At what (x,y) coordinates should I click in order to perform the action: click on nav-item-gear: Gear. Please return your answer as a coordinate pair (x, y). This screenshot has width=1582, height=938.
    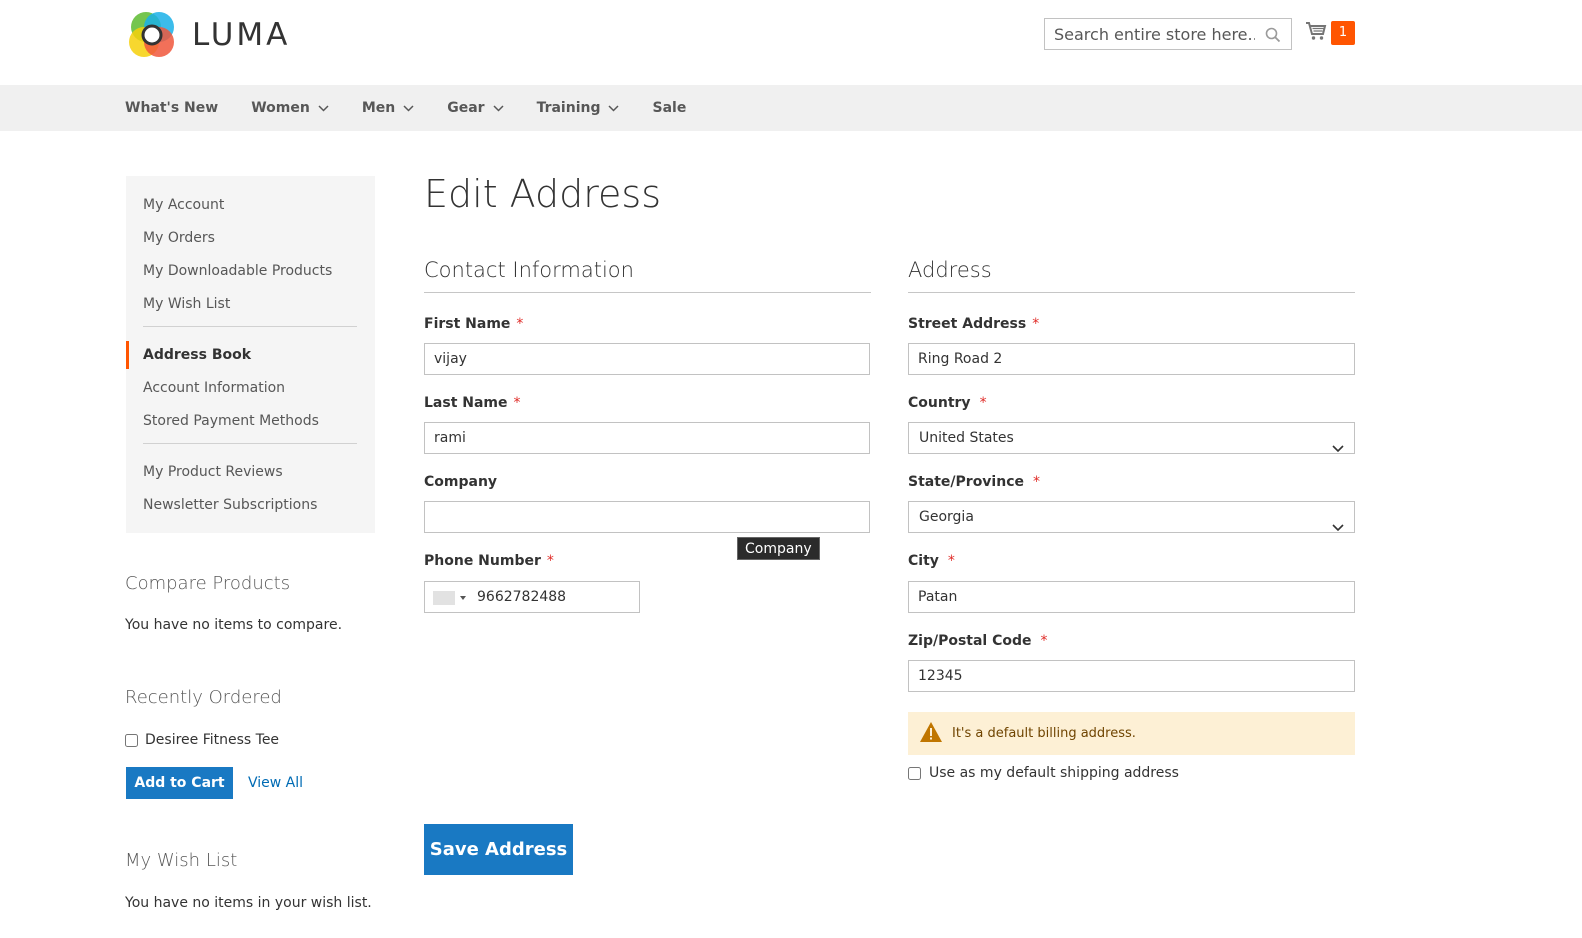
    Looking at the image, I should click on (475, 108).